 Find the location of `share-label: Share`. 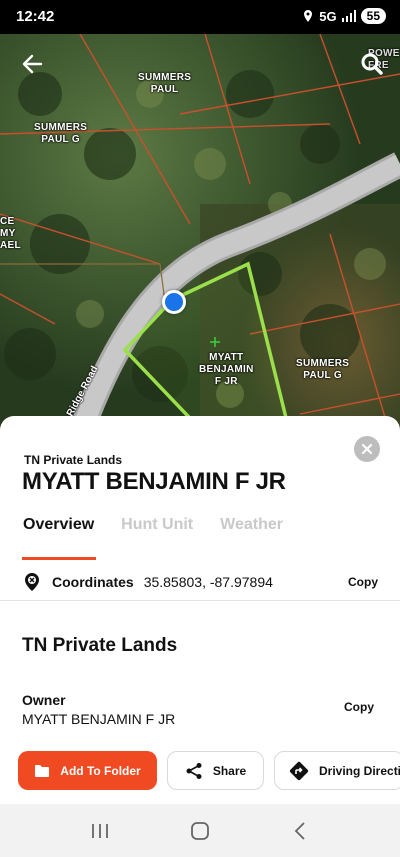

share-label: Share is located at coordinates (229, 770).